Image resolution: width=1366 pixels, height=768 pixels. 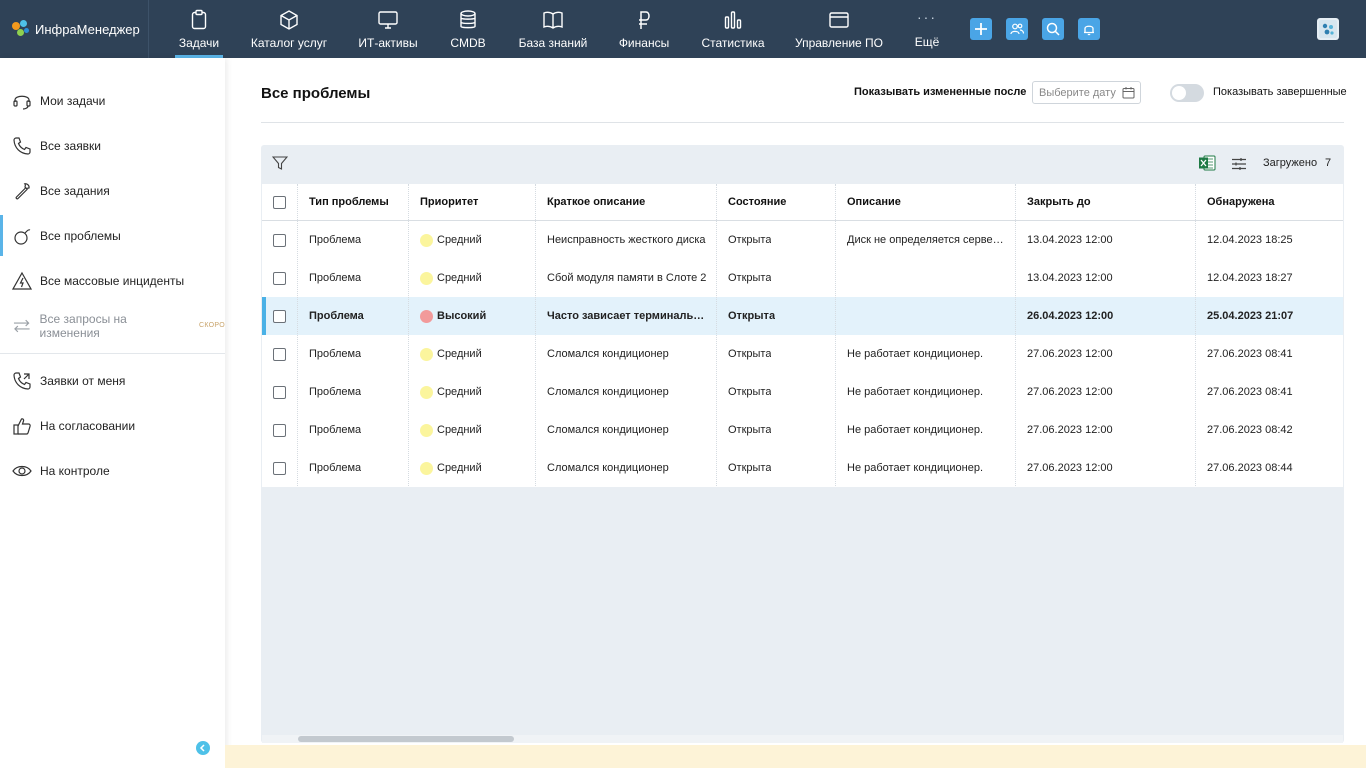 I want to click on sidebar-item-mass-incidents: Все массовые инциденты, so click(x=112, y=280).